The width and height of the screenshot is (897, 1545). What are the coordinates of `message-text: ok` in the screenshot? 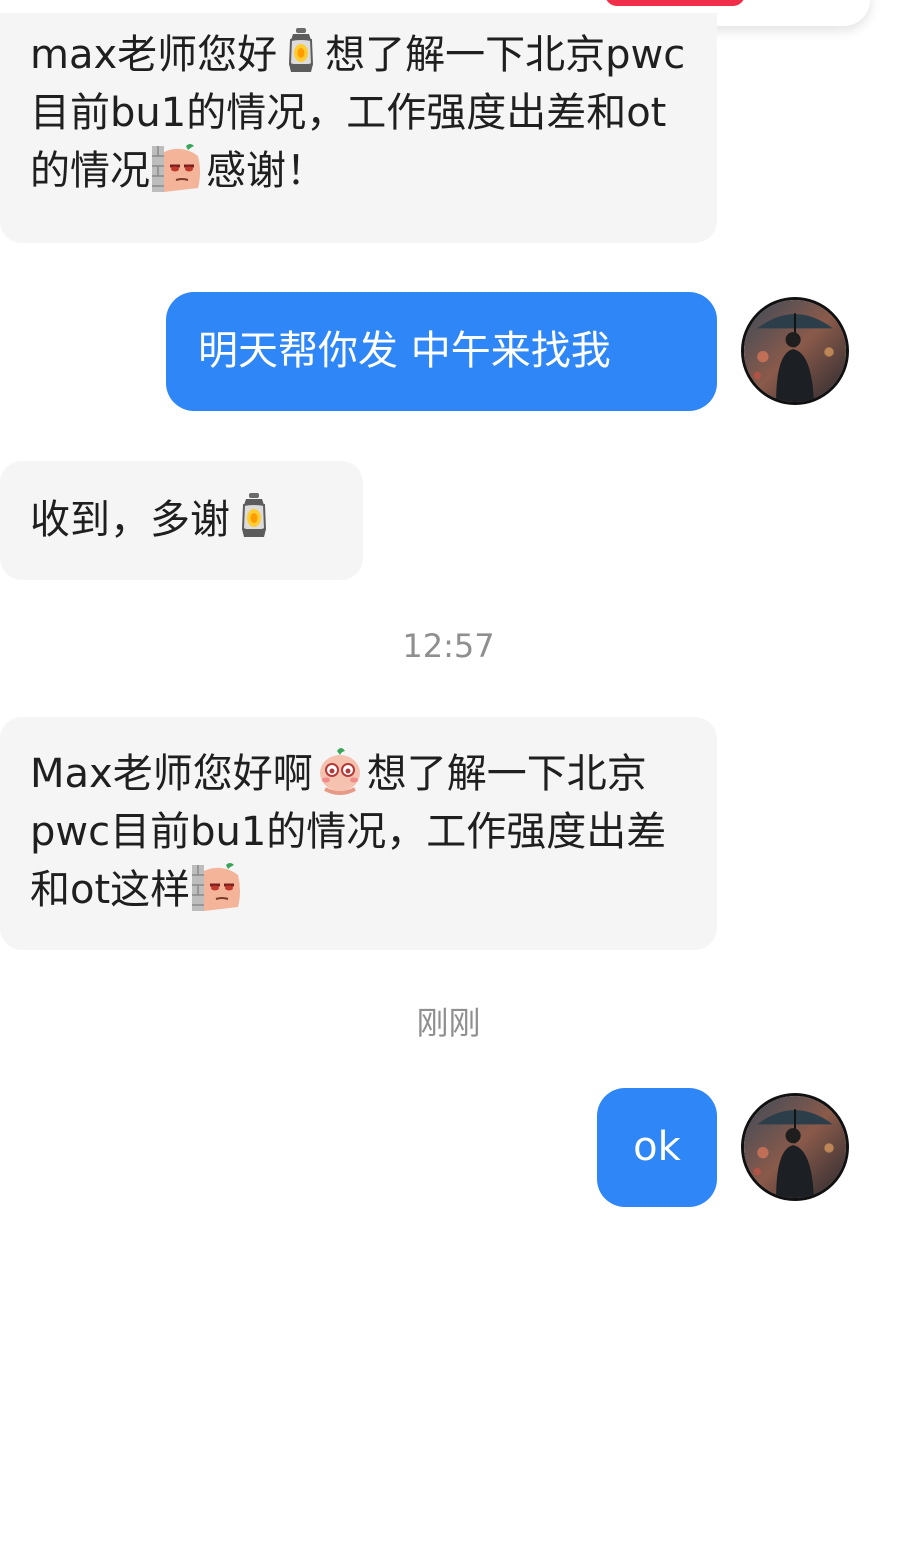 It's located at (657, 1147).